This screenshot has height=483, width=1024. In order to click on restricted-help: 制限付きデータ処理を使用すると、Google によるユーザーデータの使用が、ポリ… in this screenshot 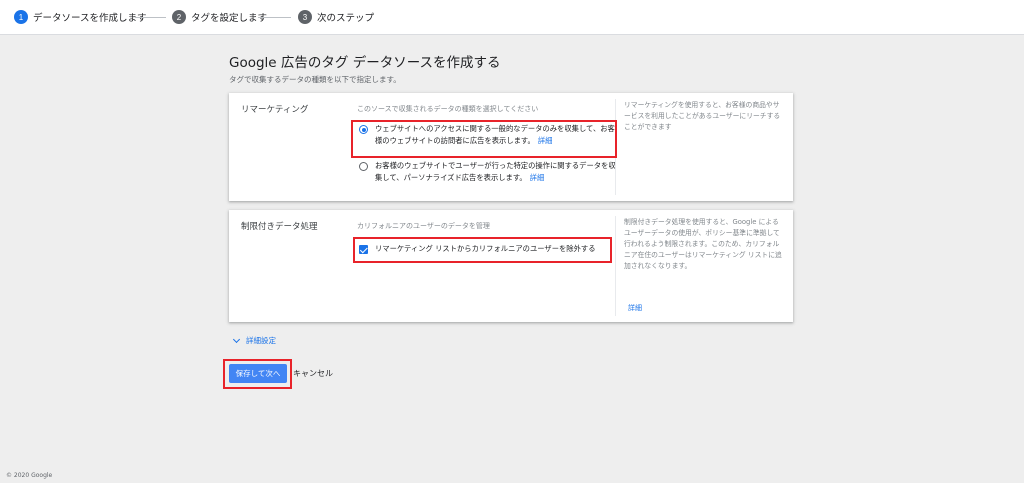, I will do `click(703, 244)`.